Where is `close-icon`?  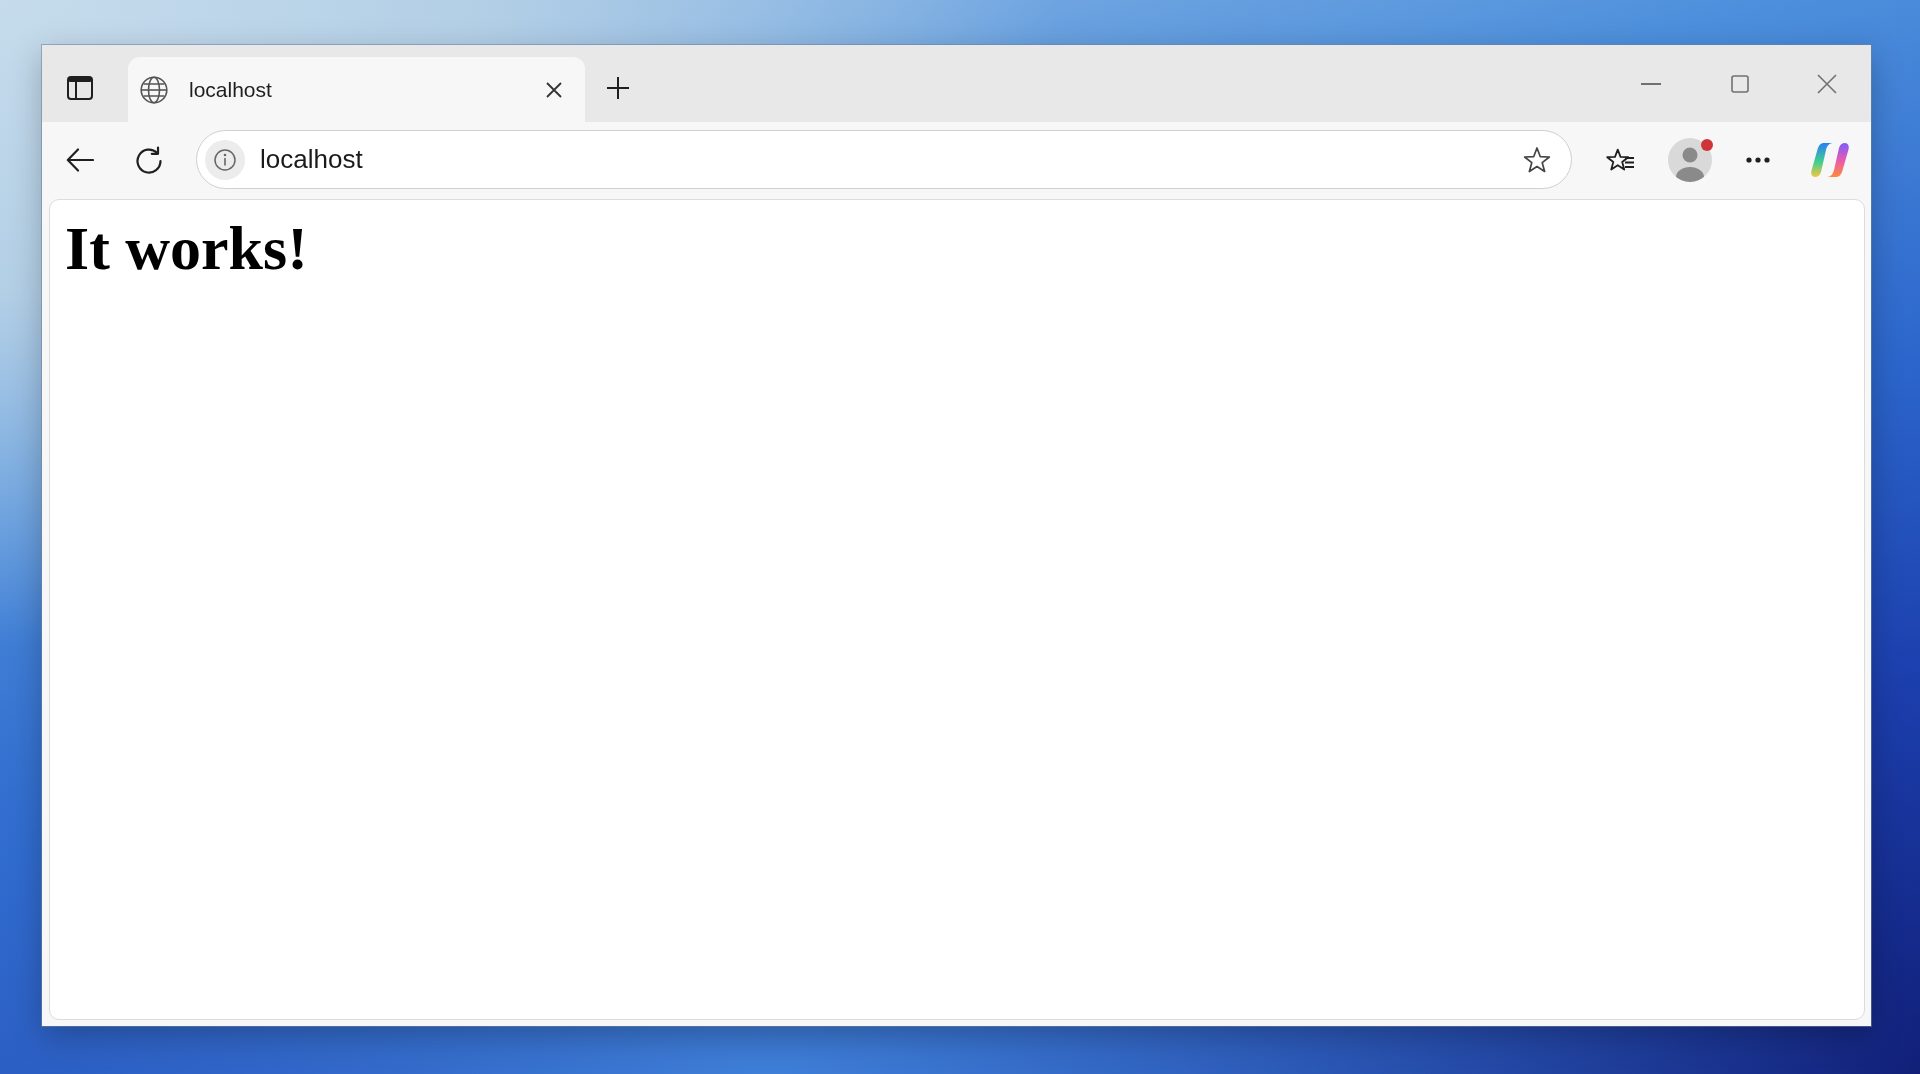
close-icon is located at coordinates (554, 89).